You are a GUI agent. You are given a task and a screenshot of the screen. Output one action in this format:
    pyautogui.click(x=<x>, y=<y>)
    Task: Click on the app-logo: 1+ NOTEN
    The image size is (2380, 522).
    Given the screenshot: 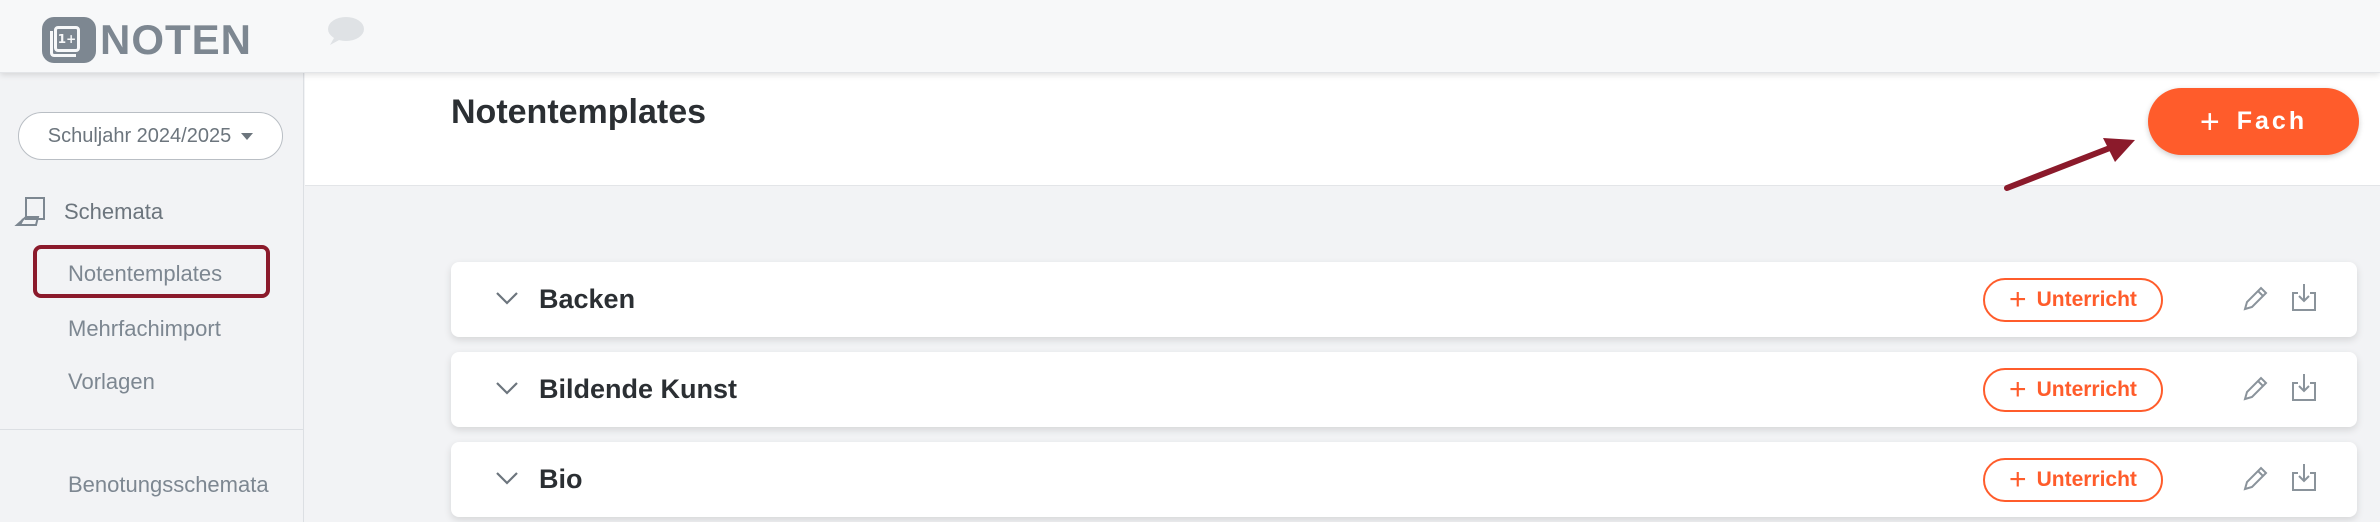 What is the action you would take?
    pyautogui.click(x=147, y=40)
    